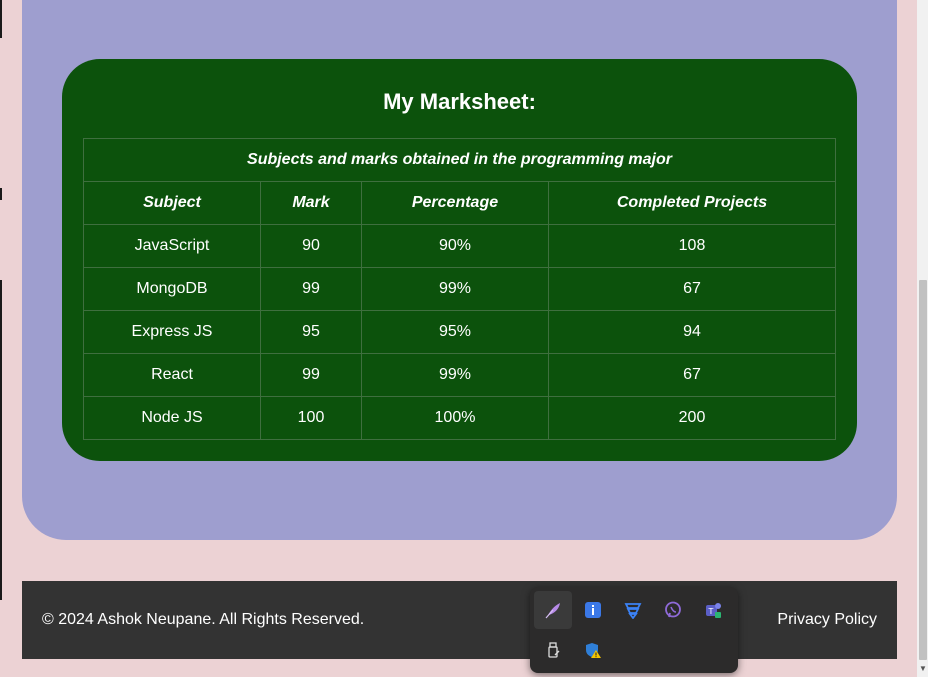 The width and height of the screenshot is (928, 677). I want to click on cell-subject: React, so click(172, 375).